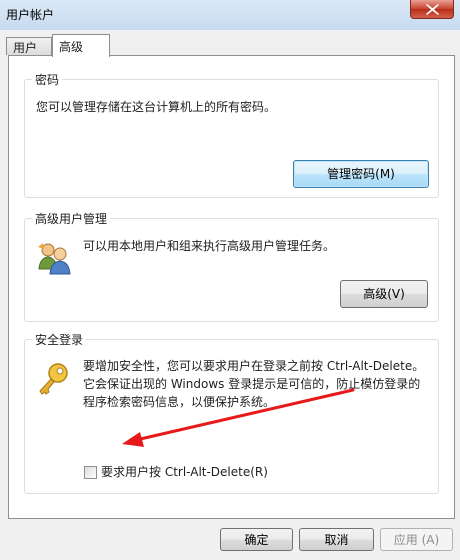 Image resolution: width=460 pixels, height=560 pixels. I want to click on tab-advanced: 高级, so click(81, 45).